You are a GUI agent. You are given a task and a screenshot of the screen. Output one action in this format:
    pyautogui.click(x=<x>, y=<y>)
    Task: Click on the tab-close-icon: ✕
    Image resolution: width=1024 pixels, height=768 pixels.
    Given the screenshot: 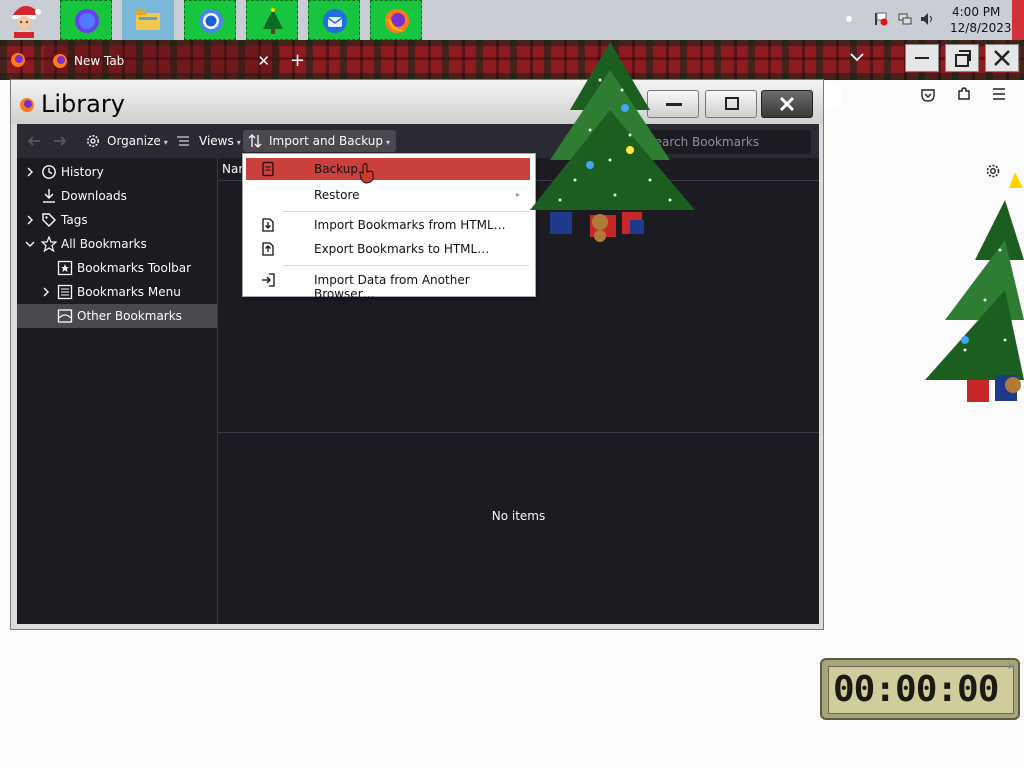 What is the action you would take?
    pyautogui.click(x=263, y=61)
    